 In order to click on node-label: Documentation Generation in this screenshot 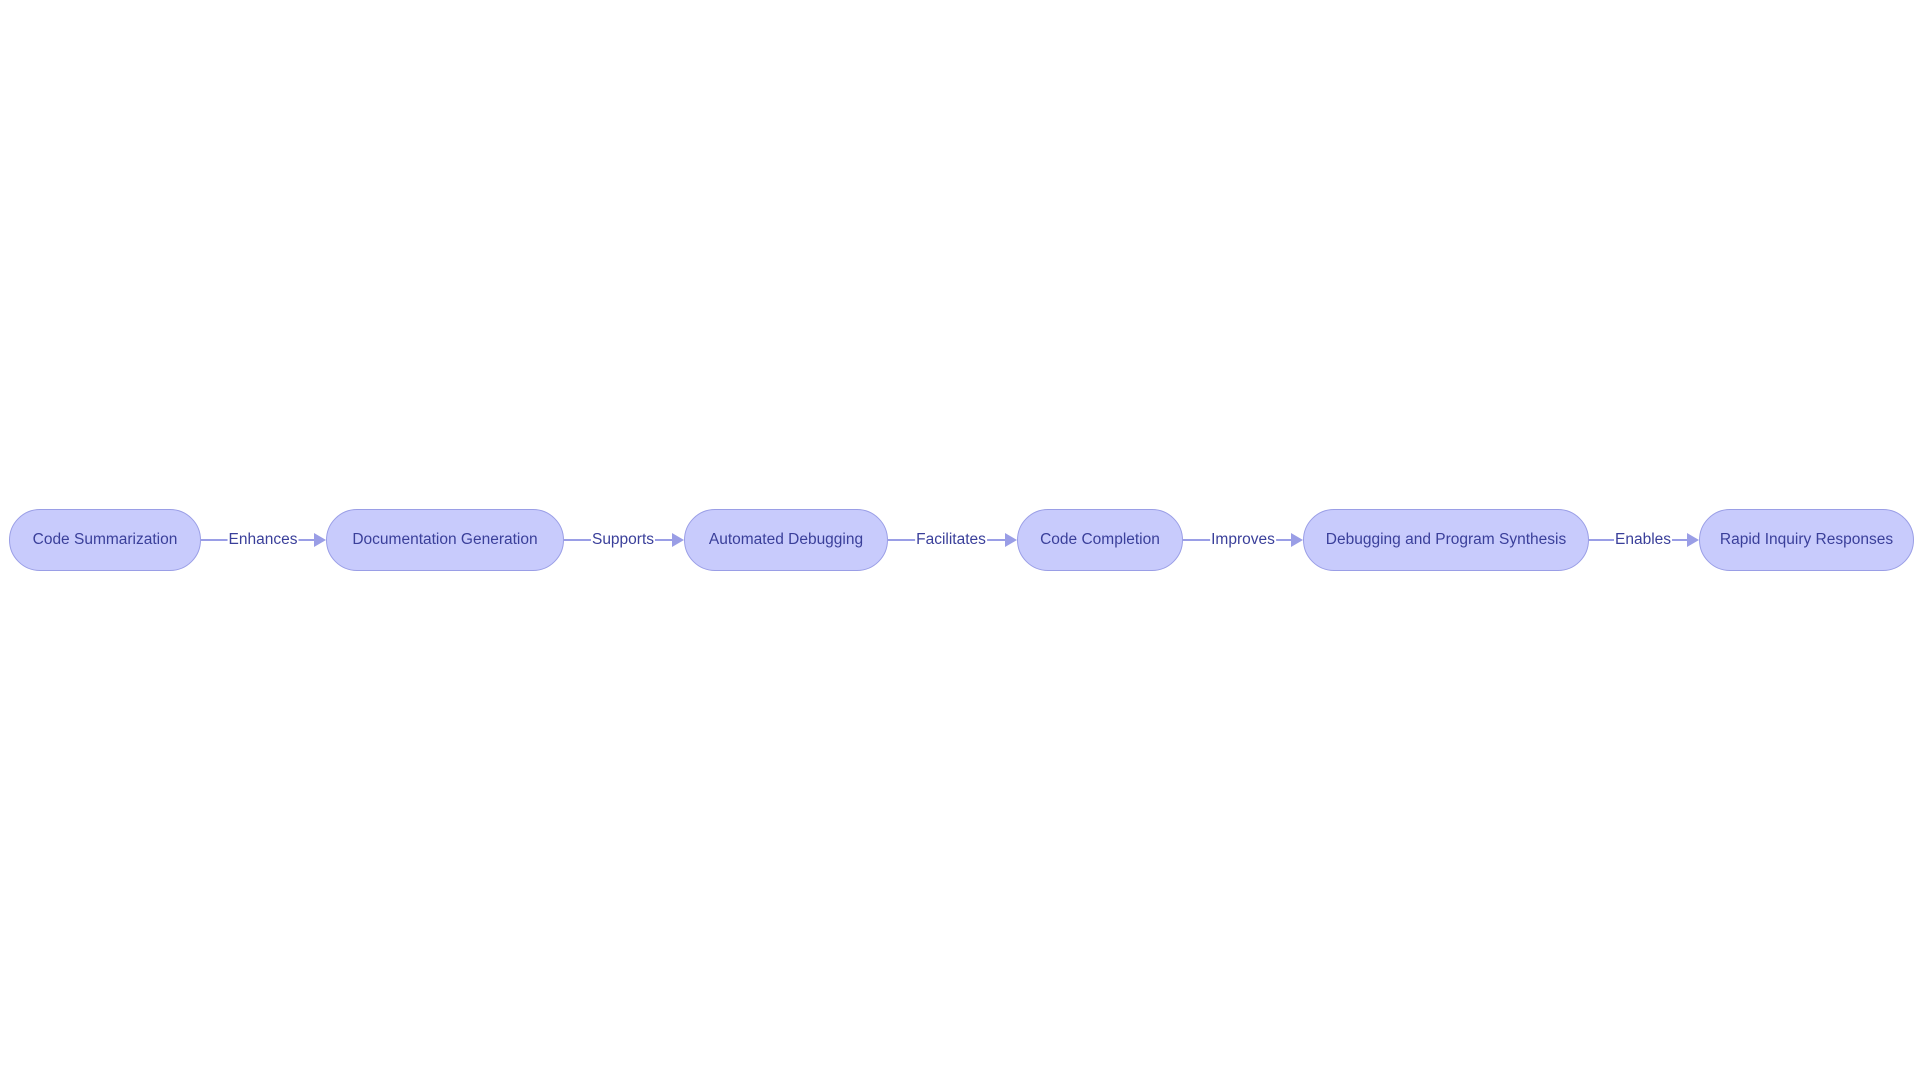, I will do `click(445, 539)`.